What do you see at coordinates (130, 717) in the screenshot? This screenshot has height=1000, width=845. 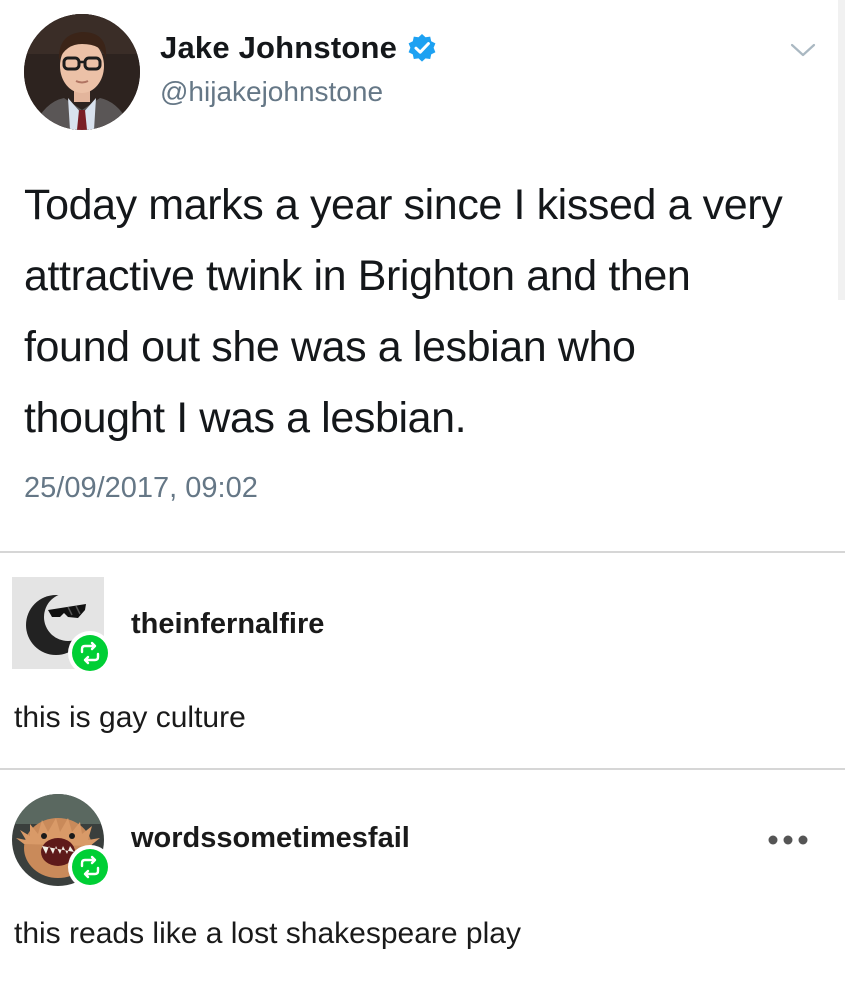 I see `reblog-comment: this is gay culture` at bounding box center [130, 717].